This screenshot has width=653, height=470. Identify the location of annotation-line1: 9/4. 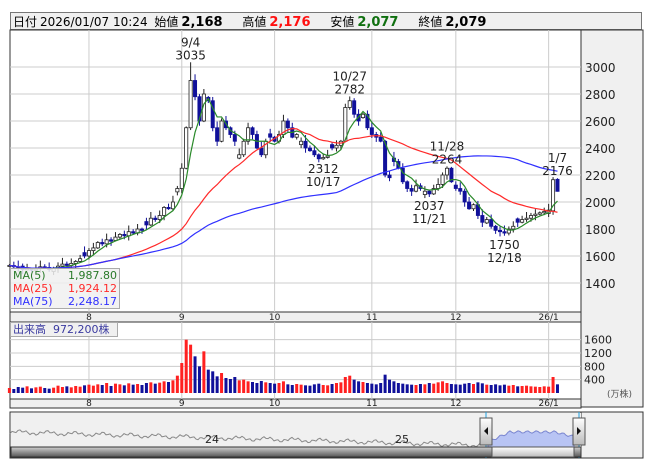
(190, 42).